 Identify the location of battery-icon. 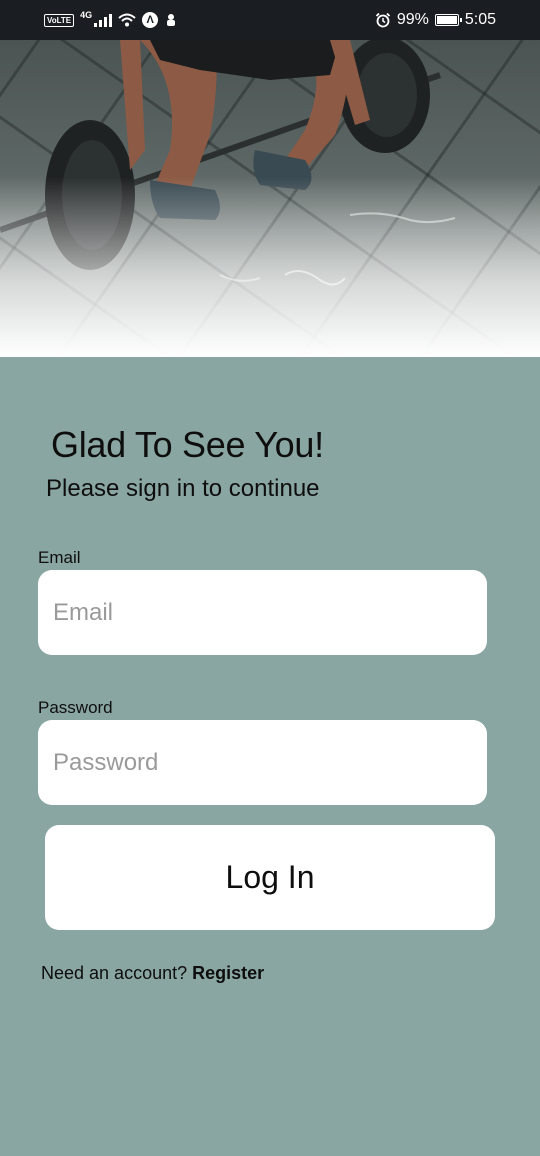
(448, 20).